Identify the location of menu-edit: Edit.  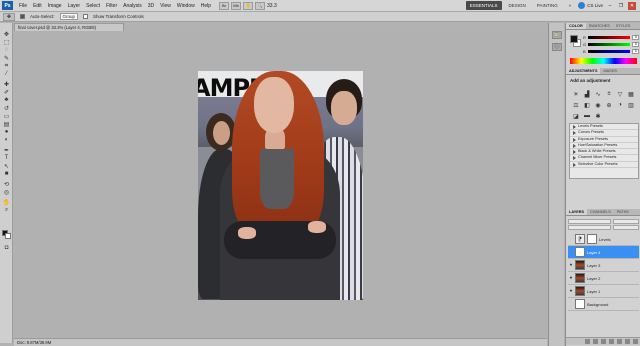
(37, 6).